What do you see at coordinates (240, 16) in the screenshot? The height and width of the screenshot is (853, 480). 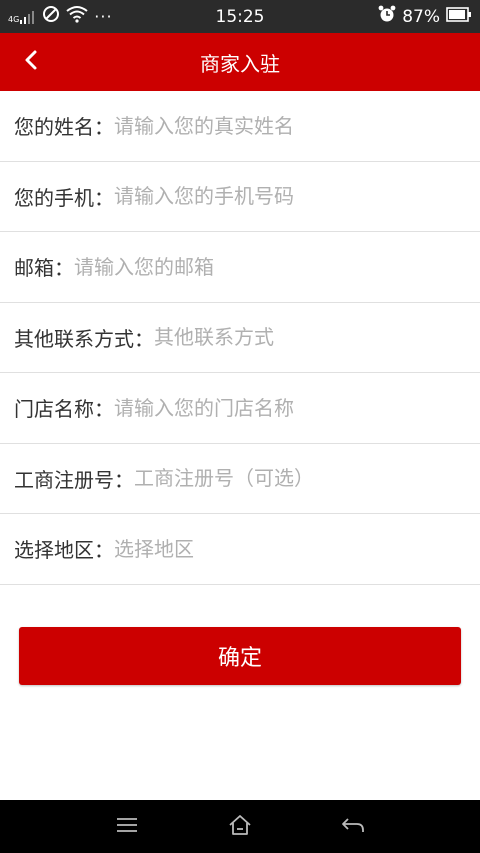 I see `status-bar: 4G ··· 15:25 87%` at bounding box center [240, 16].